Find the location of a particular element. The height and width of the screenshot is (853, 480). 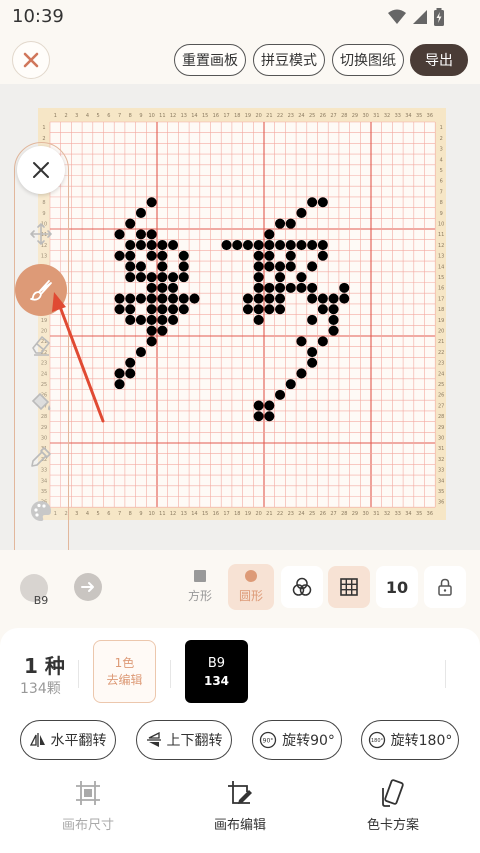

export-button: 导出 is located at coordinates (439, 60).